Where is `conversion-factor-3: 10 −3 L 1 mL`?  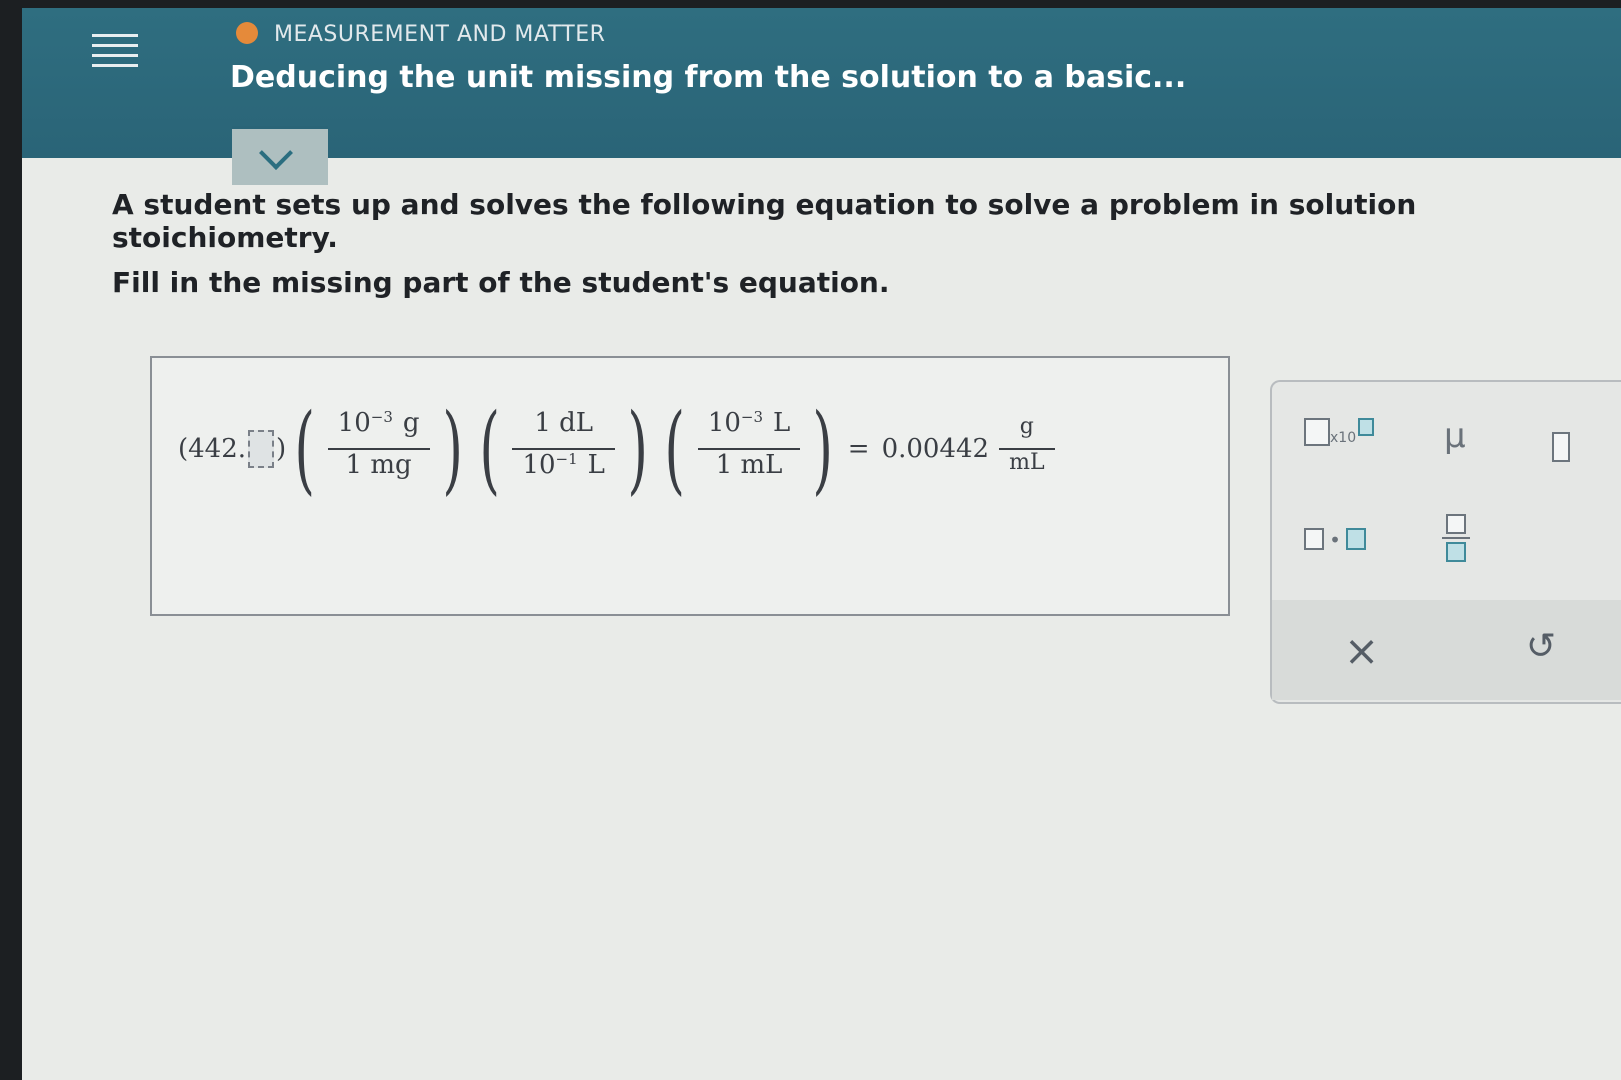 conversion-factor-3: 10 −3 L 1 mL is located at coordinates (749, 449).